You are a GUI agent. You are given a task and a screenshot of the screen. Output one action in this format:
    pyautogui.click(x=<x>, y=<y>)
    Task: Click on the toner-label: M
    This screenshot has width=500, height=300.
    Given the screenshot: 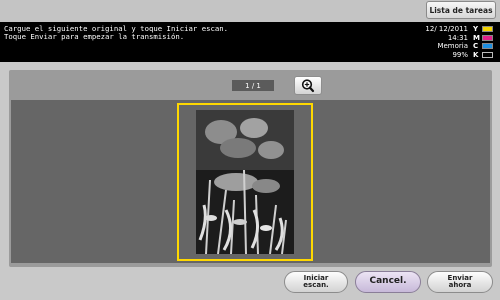 What is the action you would take?
    pyautogui.click(x=476, y=37)
    